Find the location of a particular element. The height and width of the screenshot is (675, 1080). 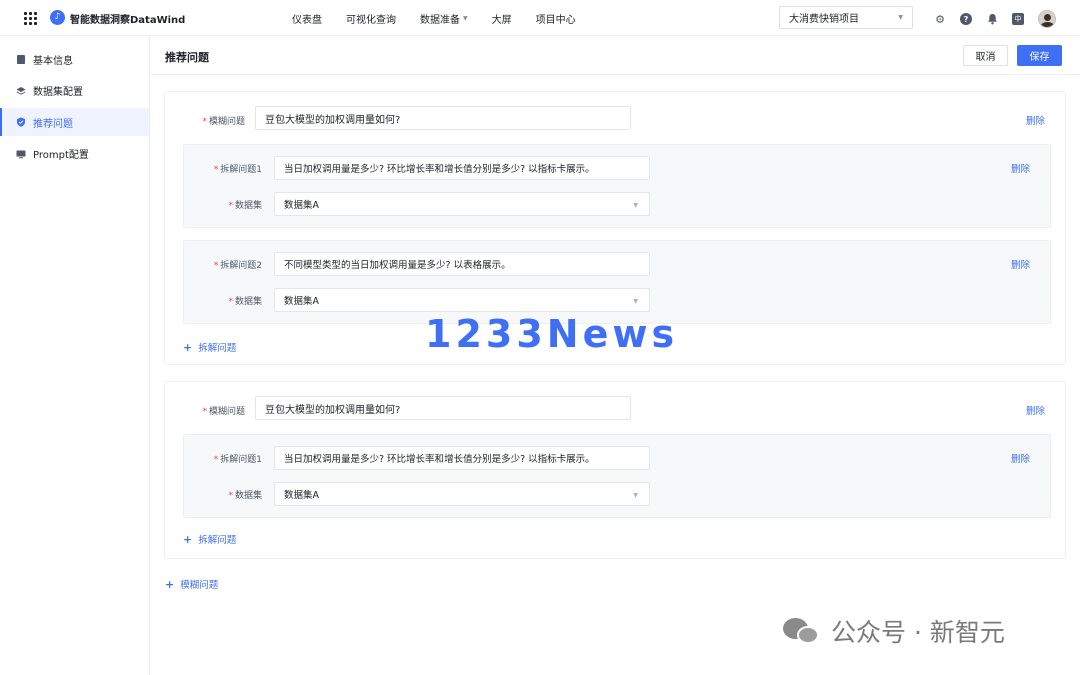

add-fuzzy-label: 模糊问题 is located at coordinates (199, 585).